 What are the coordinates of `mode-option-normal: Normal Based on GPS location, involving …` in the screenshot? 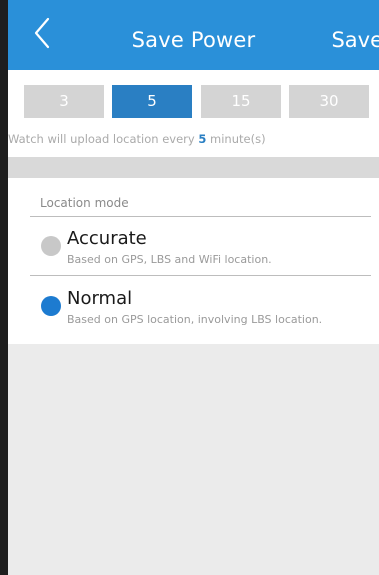 It's located at (193, 306).